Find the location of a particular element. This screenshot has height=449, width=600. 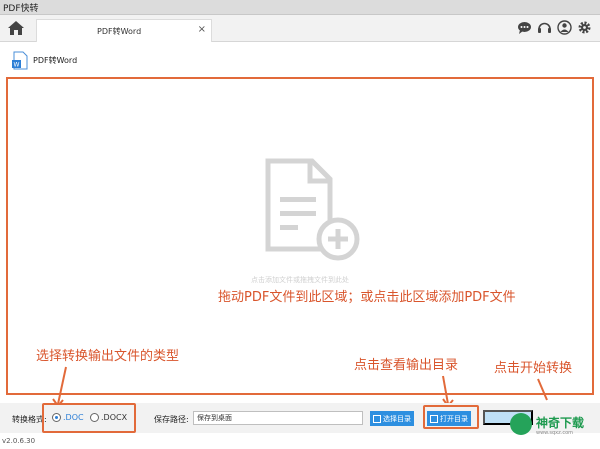

choose-dir-button: 选择目录 is located at coordinates (392, 418).